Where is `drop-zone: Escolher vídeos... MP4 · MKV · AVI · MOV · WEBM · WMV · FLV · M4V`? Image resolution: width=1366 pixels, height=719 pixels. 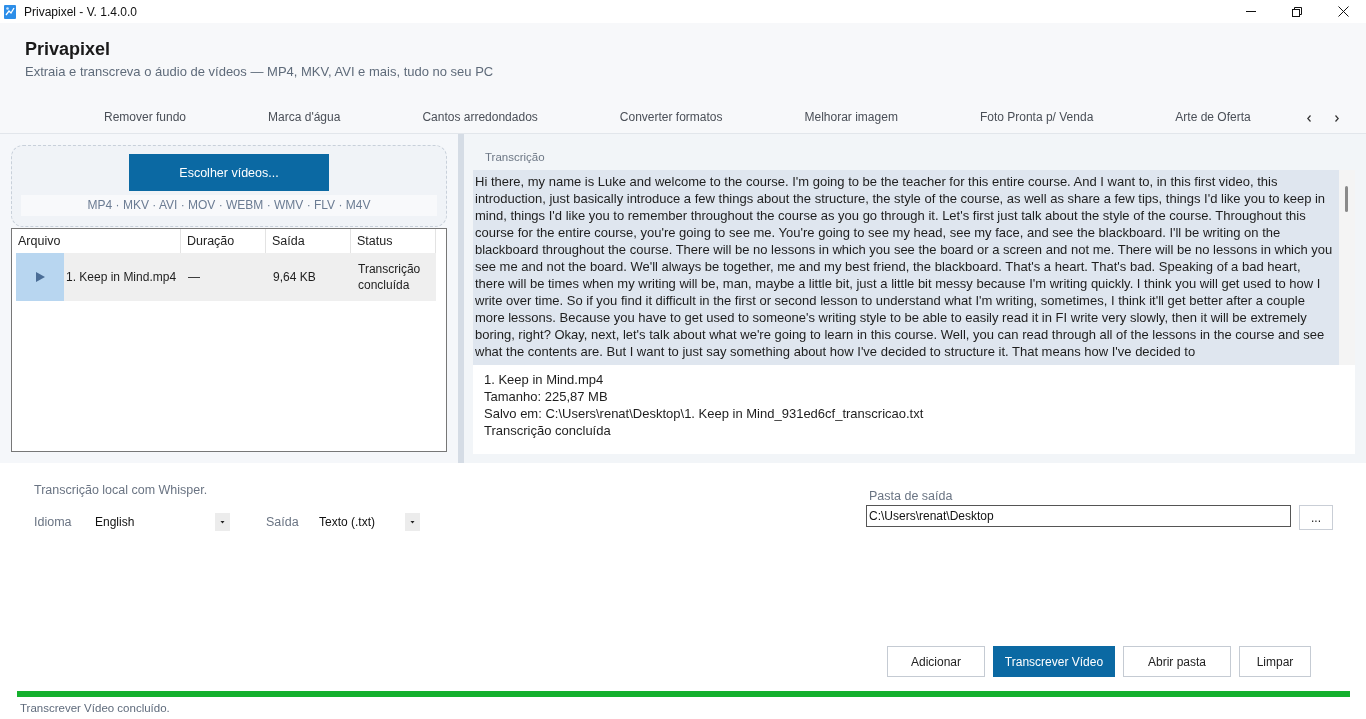
drop-zone: Escolher vídeos... MP4 · MKV · AVI · MOV · WEBM · WMV · FLV · M4V is located at coordinates (229, 186).